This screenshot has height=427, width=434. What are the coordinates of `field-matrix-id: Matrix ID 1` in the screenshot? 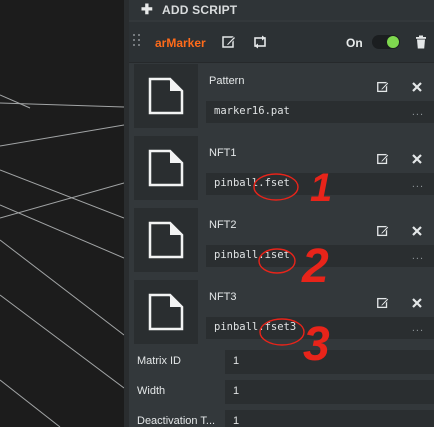 It's located at (281, 362).